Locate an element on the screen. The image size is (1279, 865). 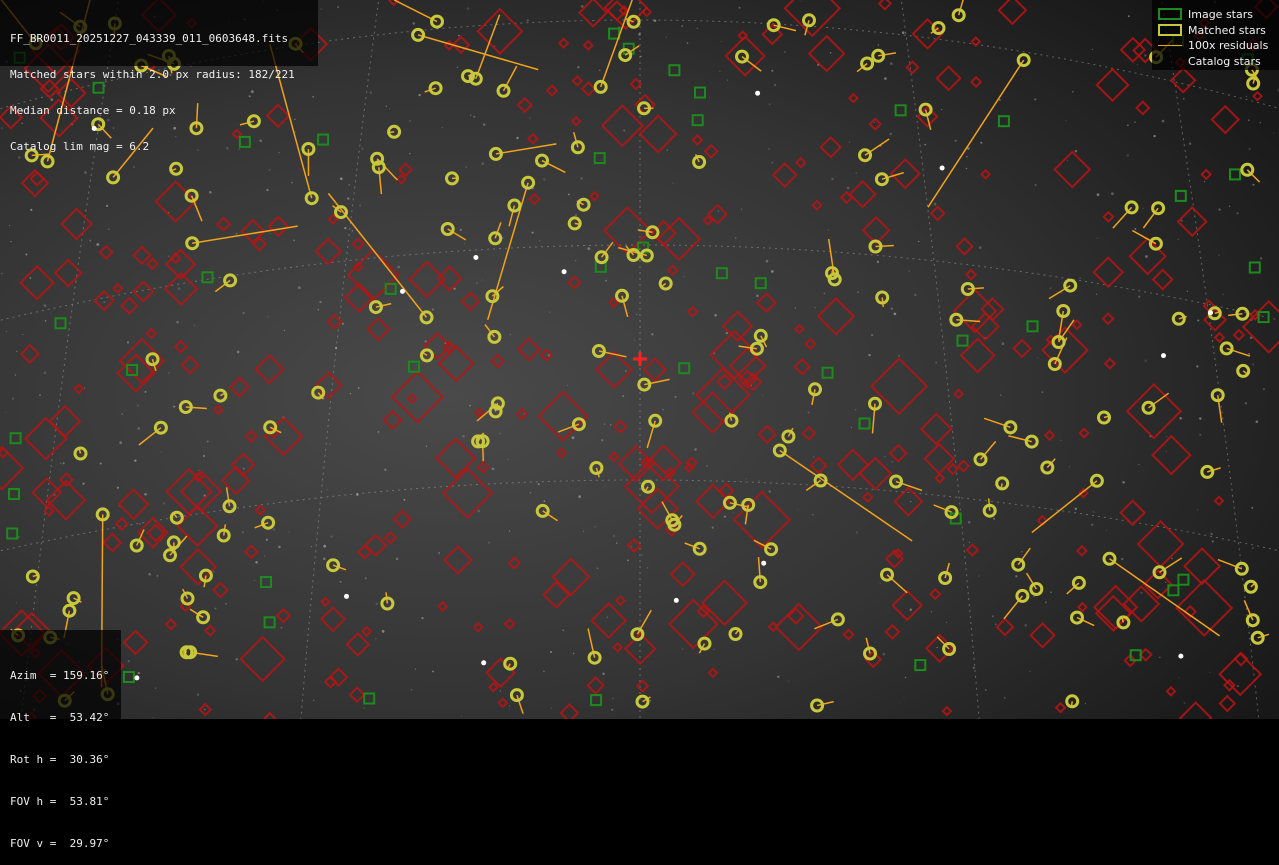
fov-vertical-readout: FOV v = 29.97° is located at coordinates (65, 844).